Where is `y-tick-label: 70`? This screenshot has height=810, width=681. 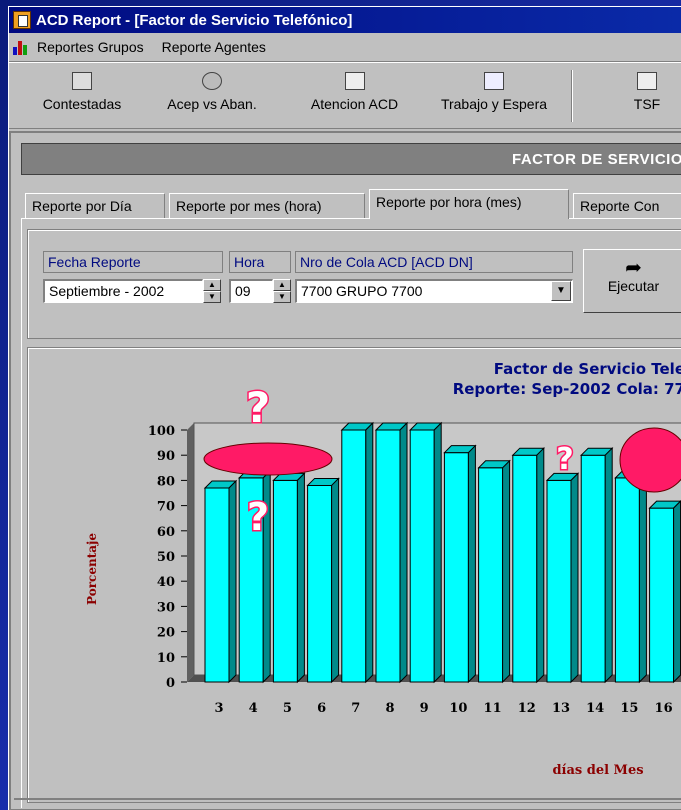 y-tick-label: 70 is located at coordinates (166, 507).